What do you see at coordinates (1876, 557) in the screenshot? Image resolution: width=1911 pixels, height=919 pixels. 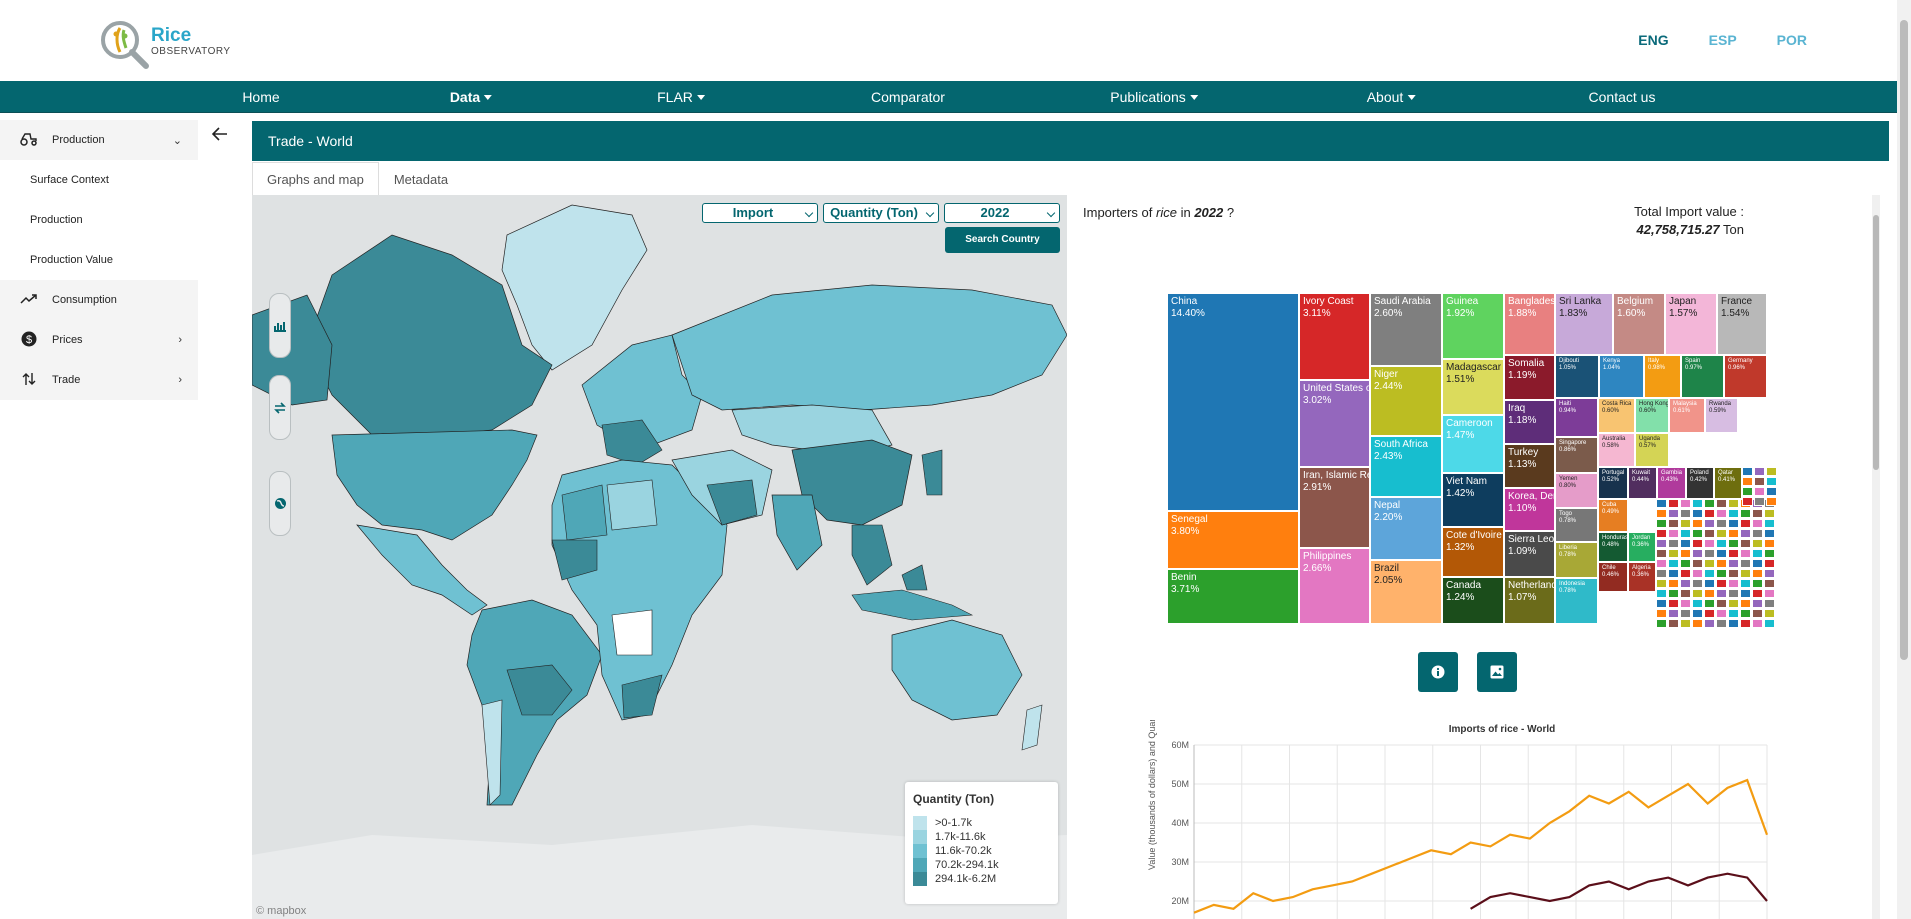 I see `panel-scrollbar` at bounding box center [1876, 557].